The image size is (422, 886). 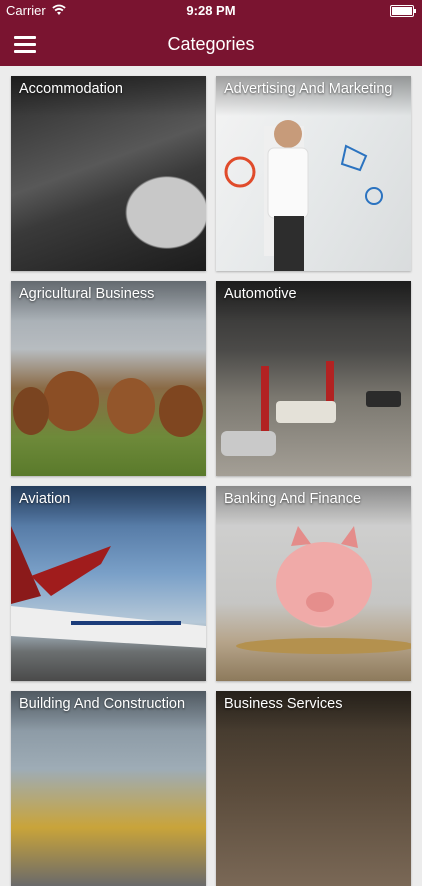 I want to click on category-tile-automotive: Automotive, so click(x=313, y=378).